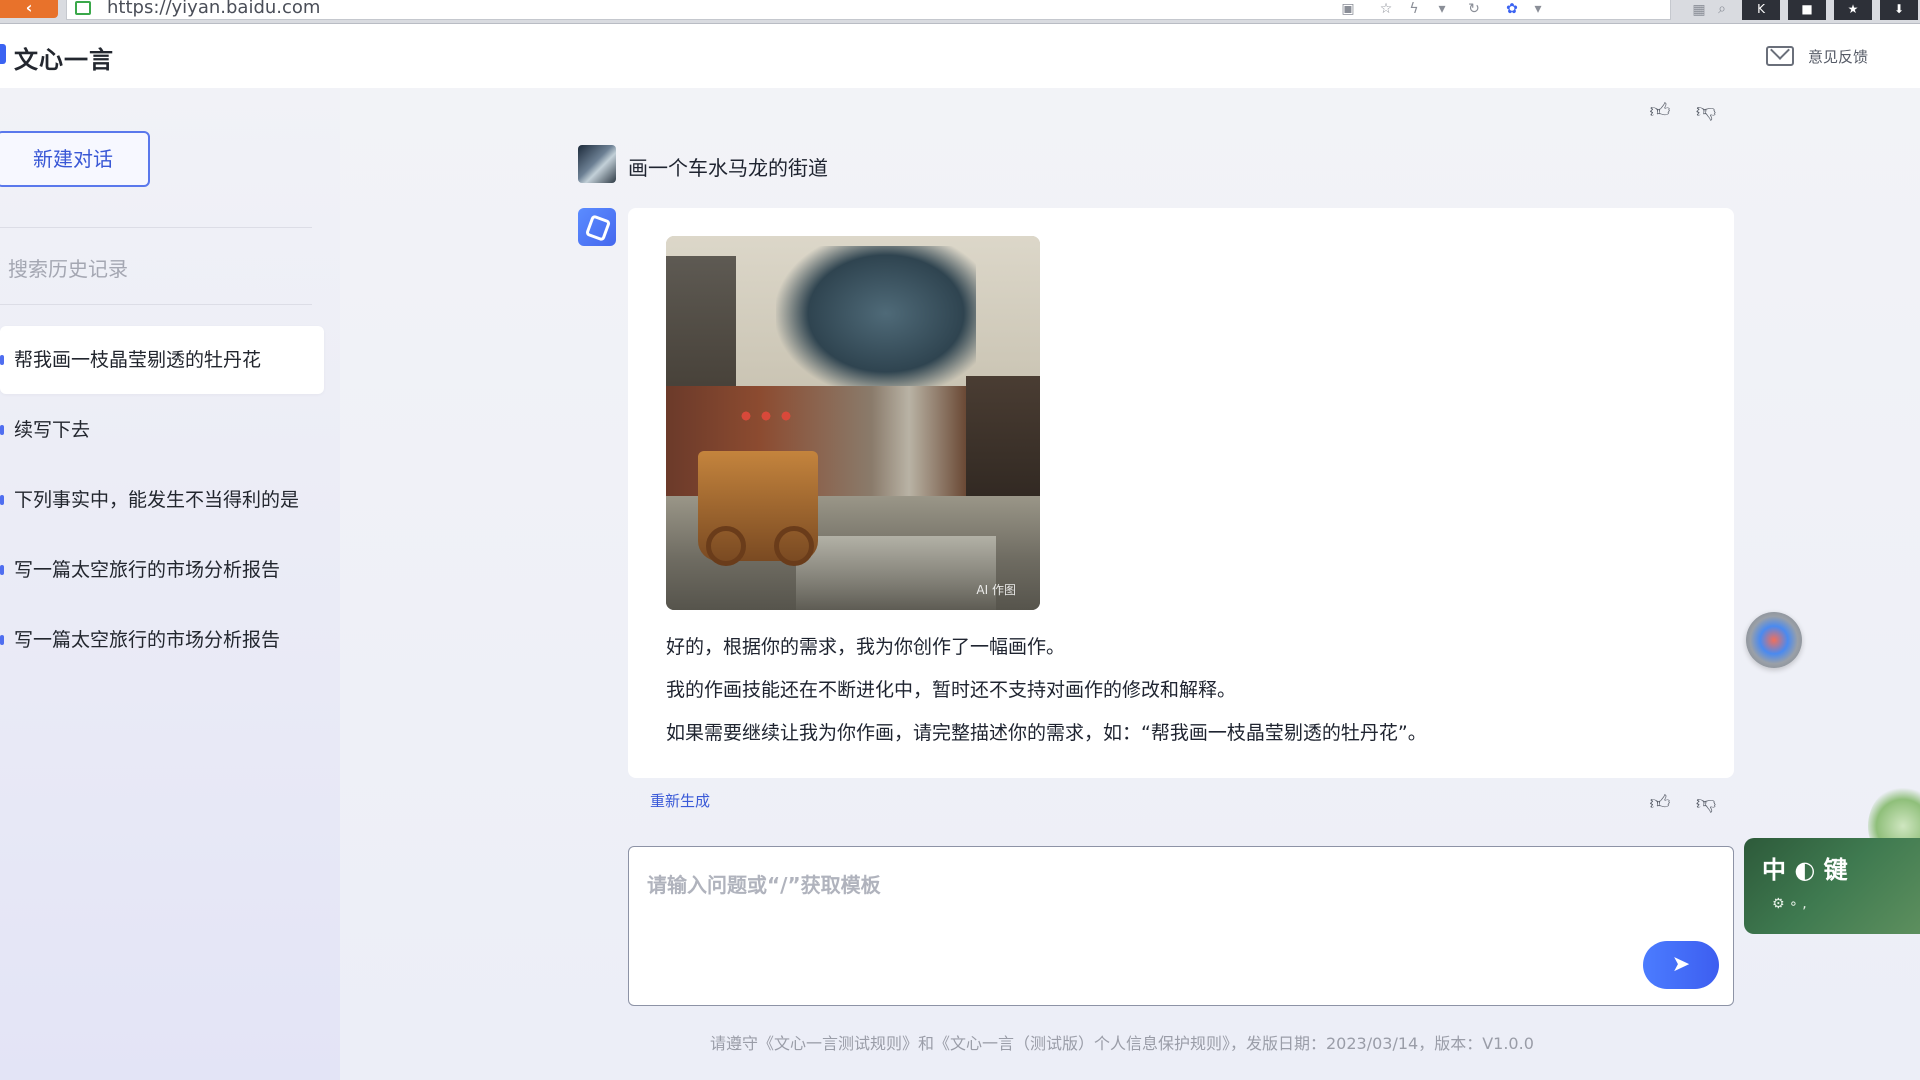 The image size is (1920, 1080). I want to click on user-avatar, so click(597, 164).